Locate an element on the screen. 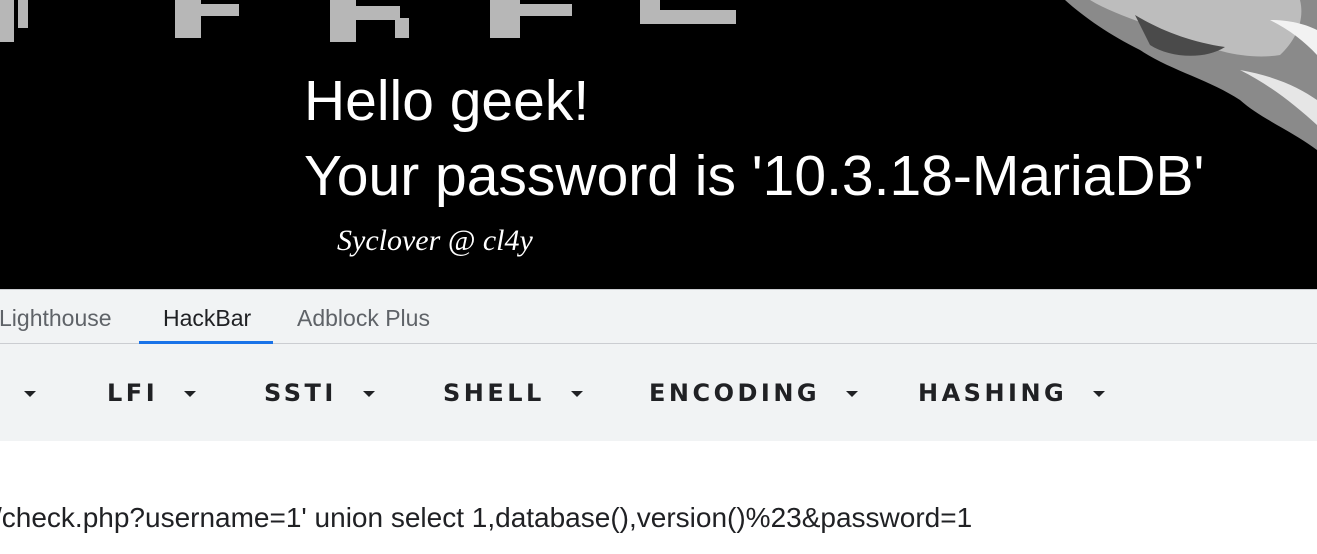  password-message: Your password is '10.3.18-MariaDB' is located at coordinates (754, 176).